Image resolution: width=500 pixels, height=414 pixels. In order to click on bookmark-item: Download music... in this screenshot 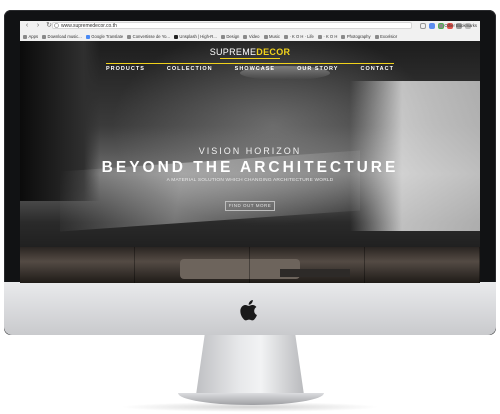, I will do `click(62, 36)`.